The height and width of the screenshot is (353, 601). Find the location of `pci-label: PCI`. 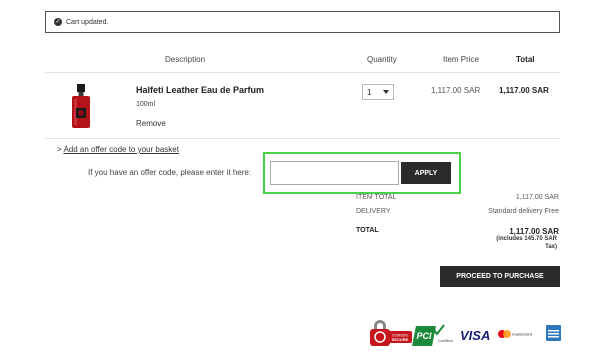

pci-label: PCI is located at coordinates (424, 336).